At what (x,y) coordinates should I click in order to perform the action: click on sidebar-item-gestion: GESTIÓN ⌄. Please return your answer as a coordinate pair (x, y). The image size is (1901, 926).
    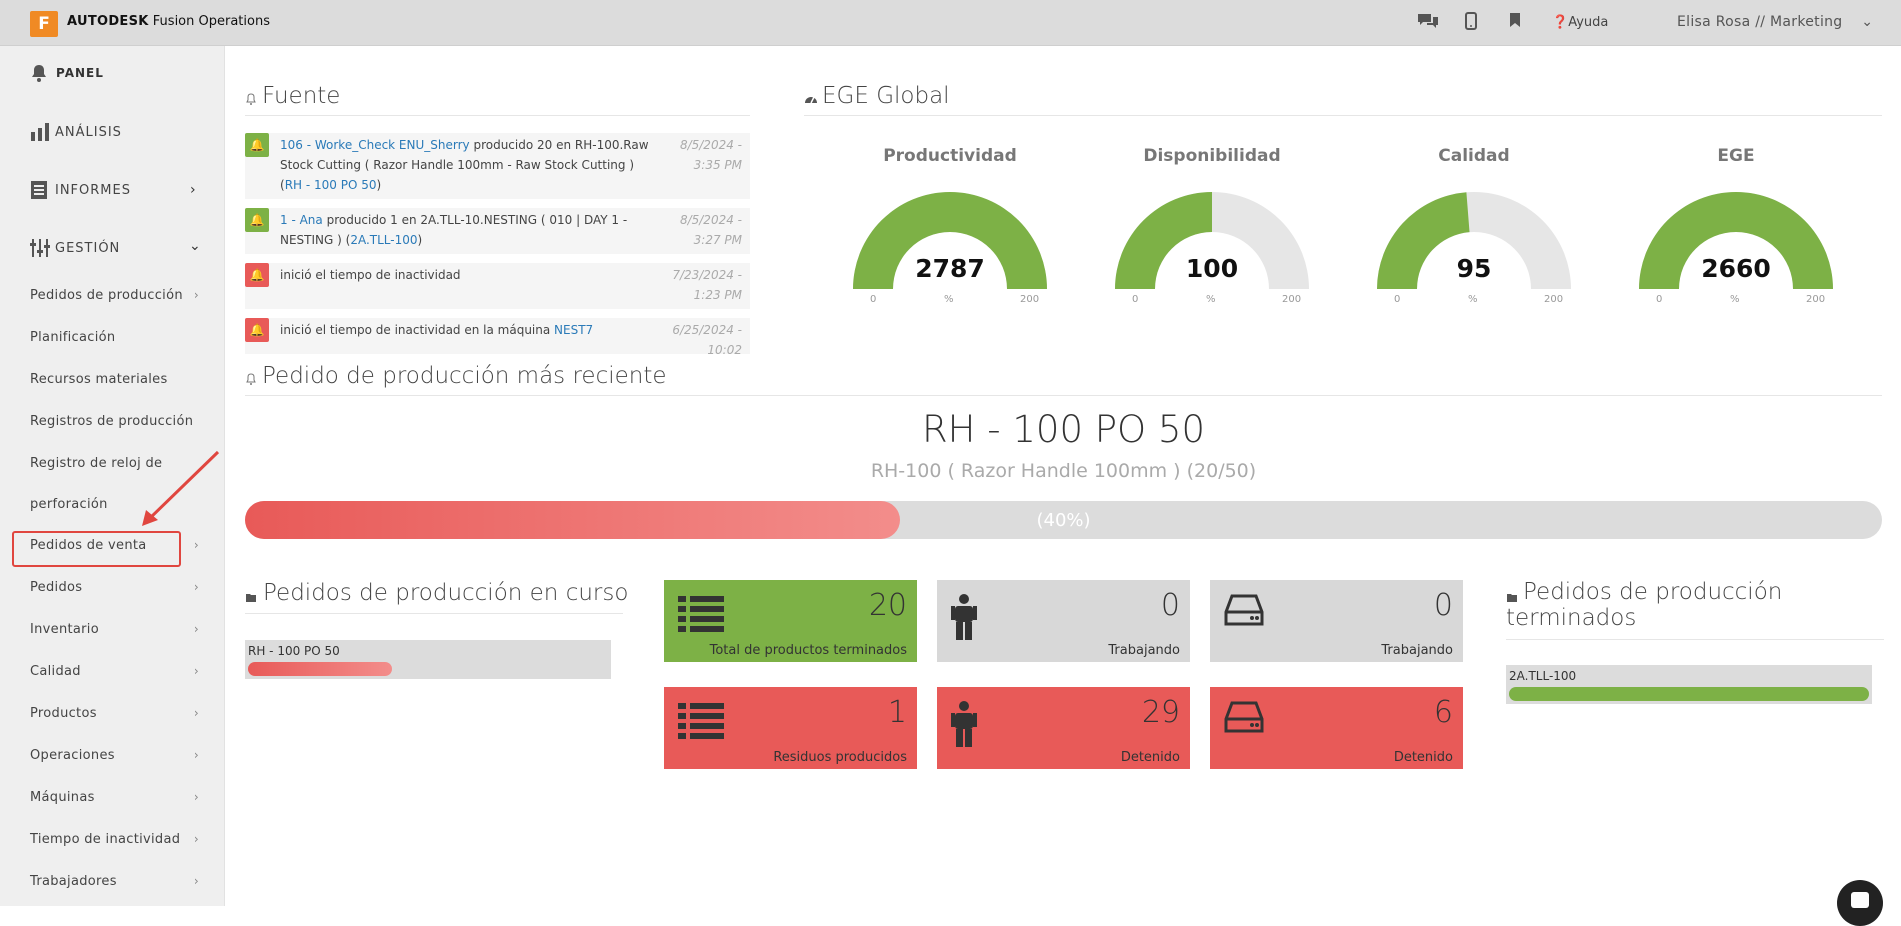
    Looking at the image, I should click on (112, 253).